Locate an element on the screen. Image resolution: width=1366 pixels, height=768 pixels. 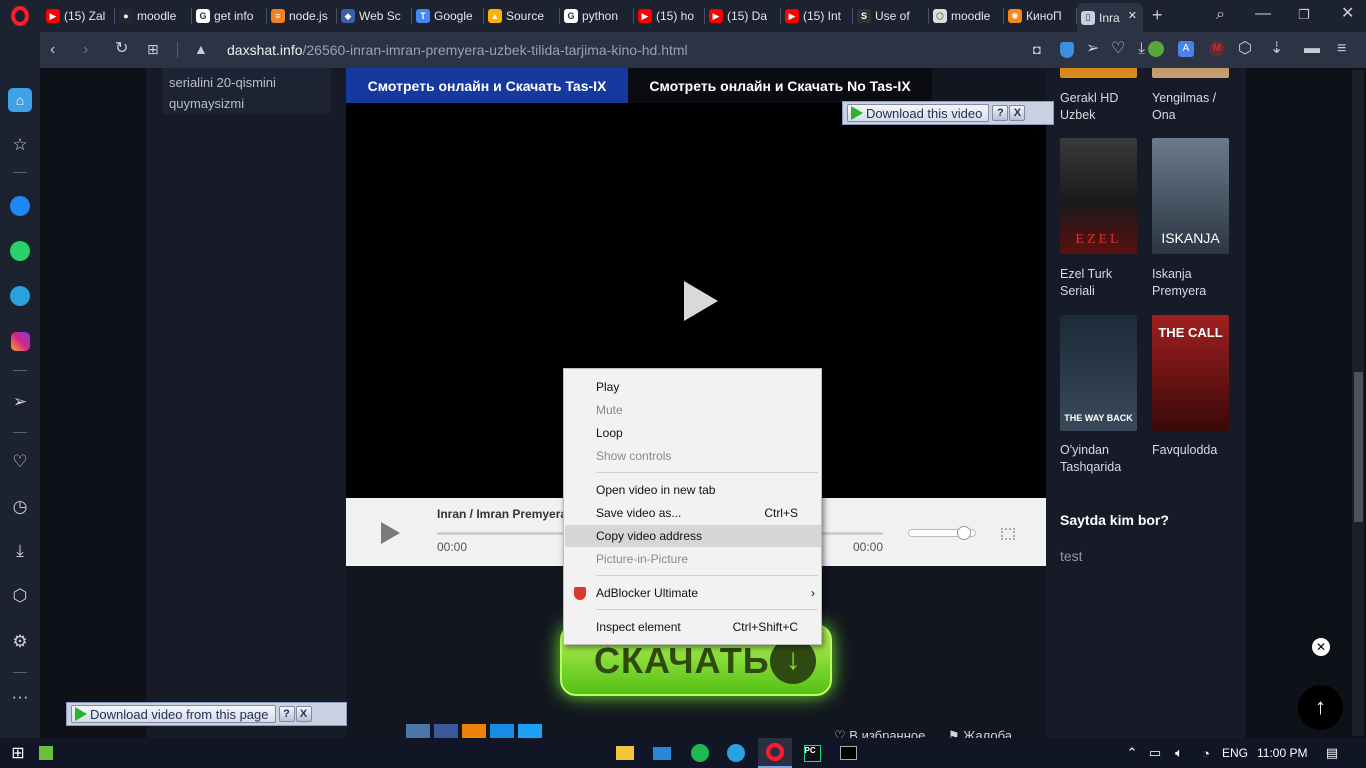
telegram-icon is located at coordinates (20, 296).